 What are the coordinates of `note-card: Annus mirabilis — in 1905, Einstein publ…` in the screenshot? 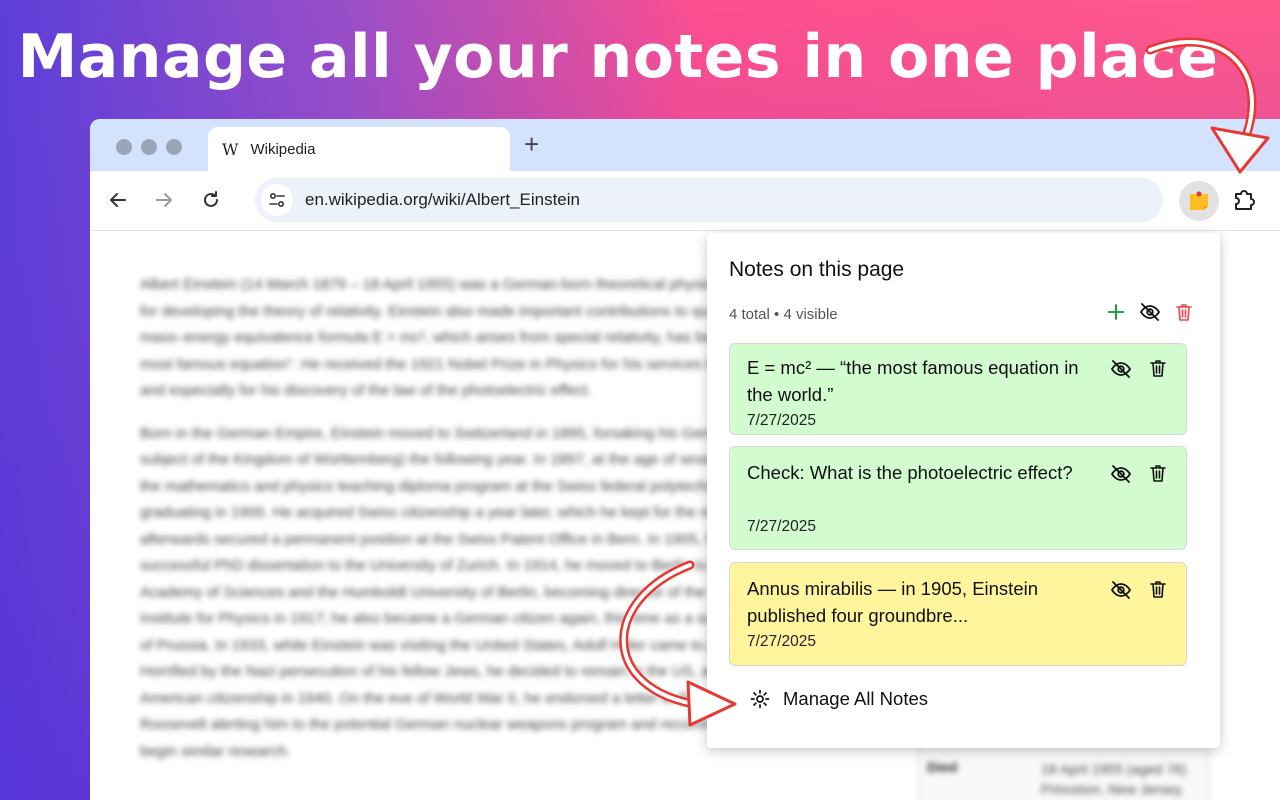 It's located at (958, 614).